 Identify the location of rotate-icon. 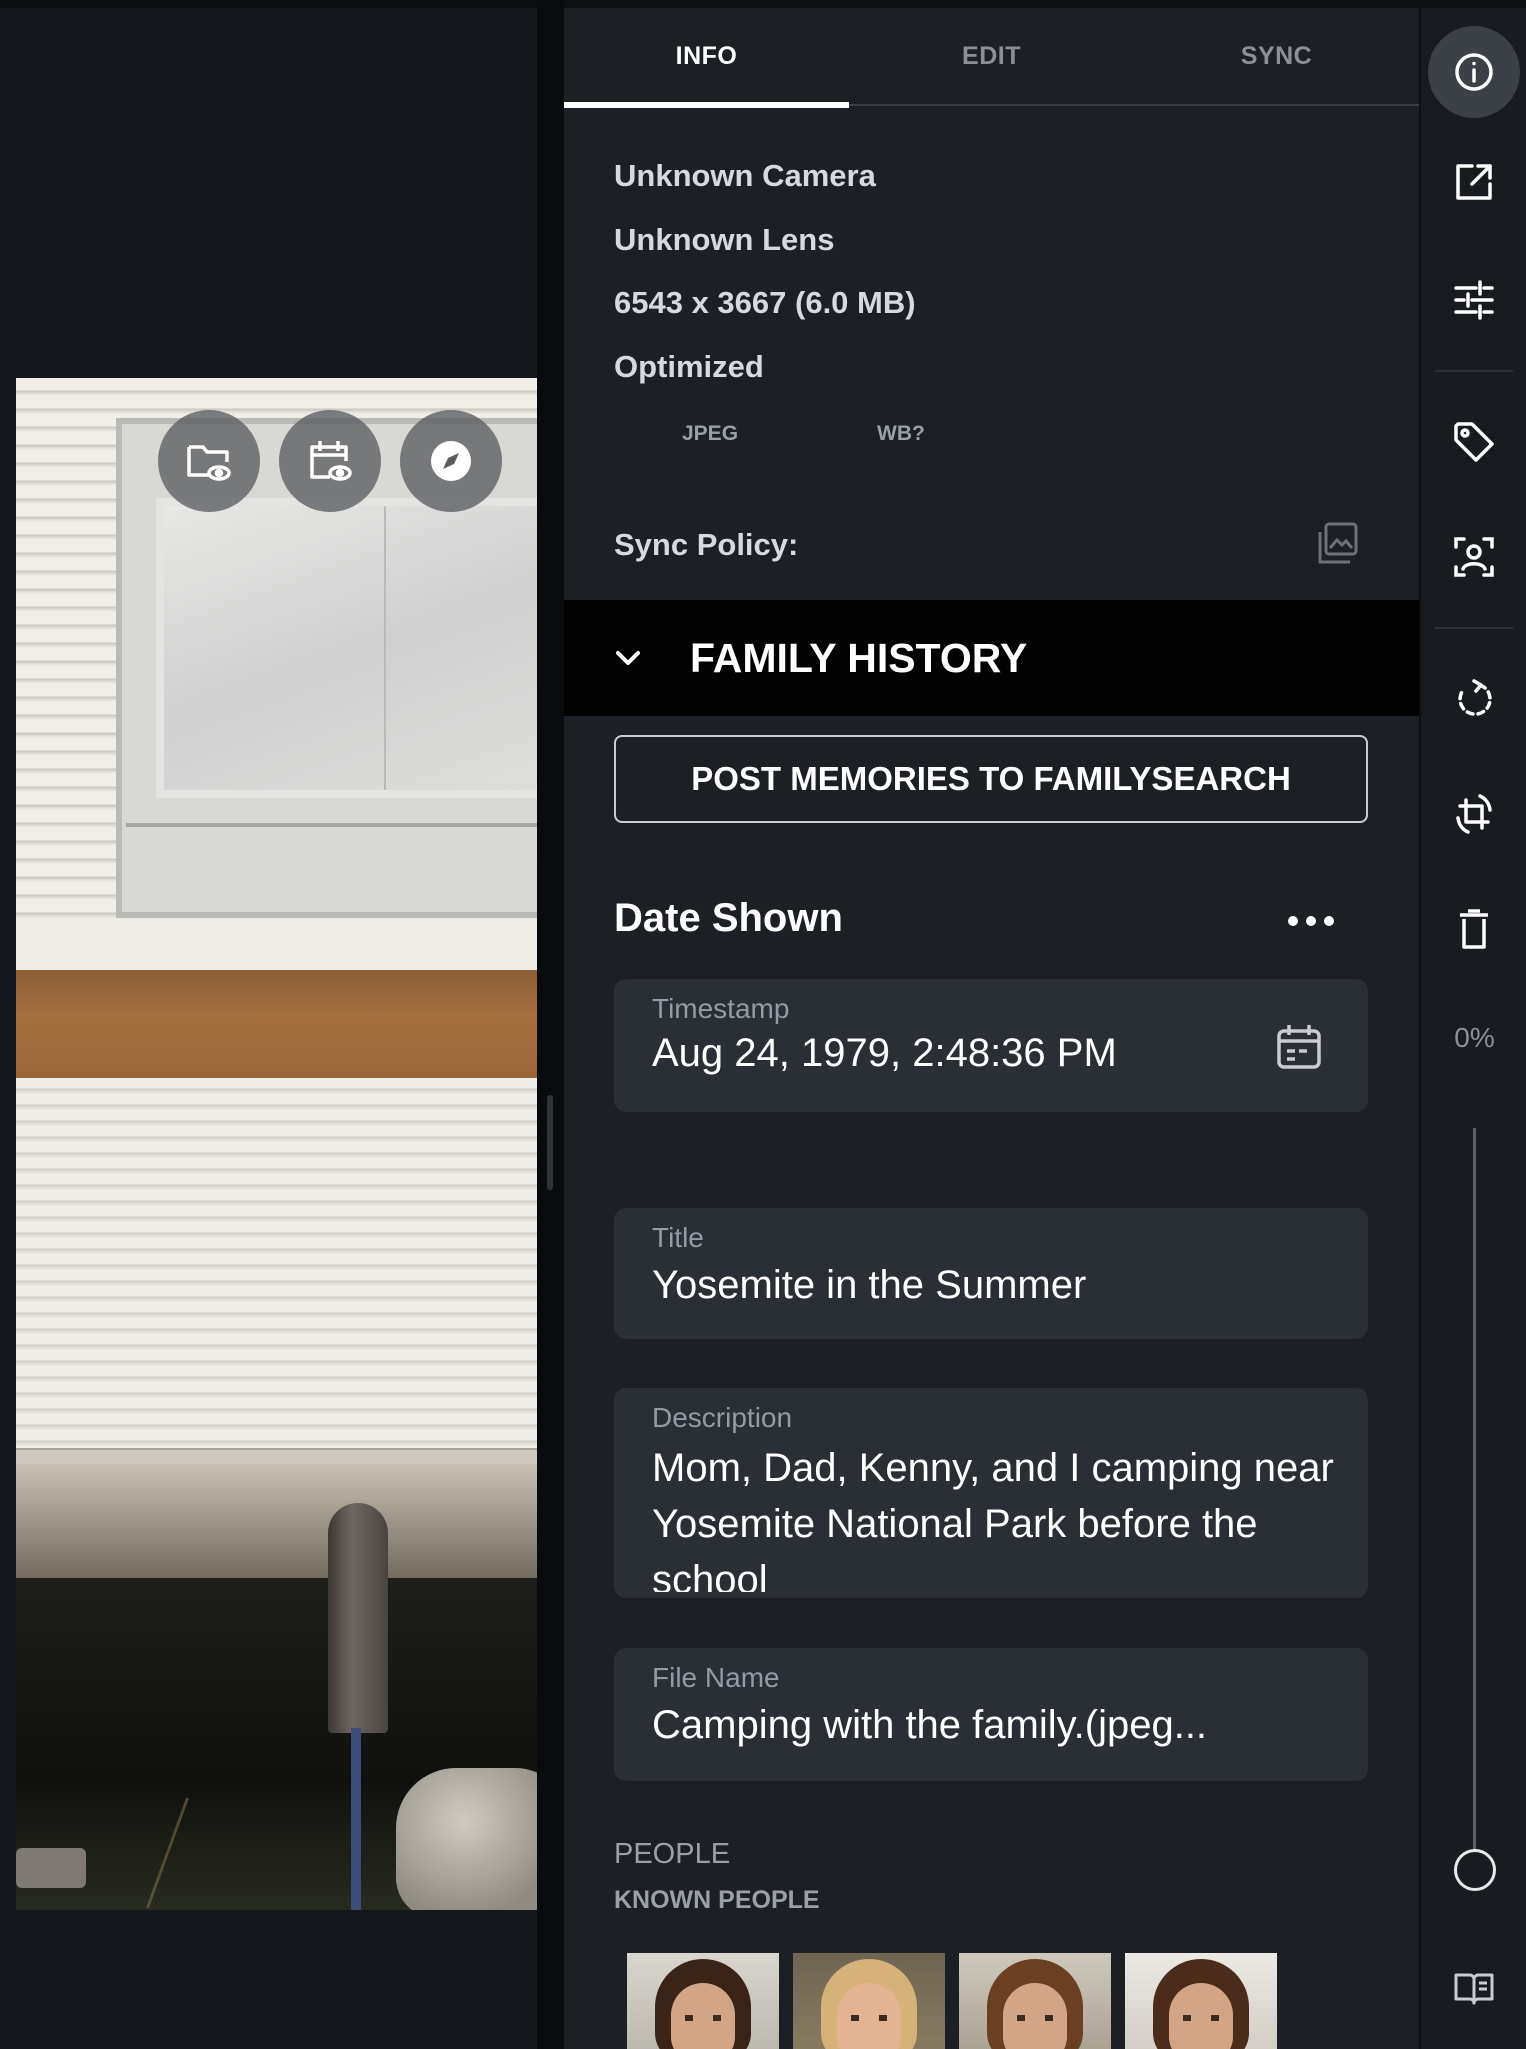
(1475, 697).